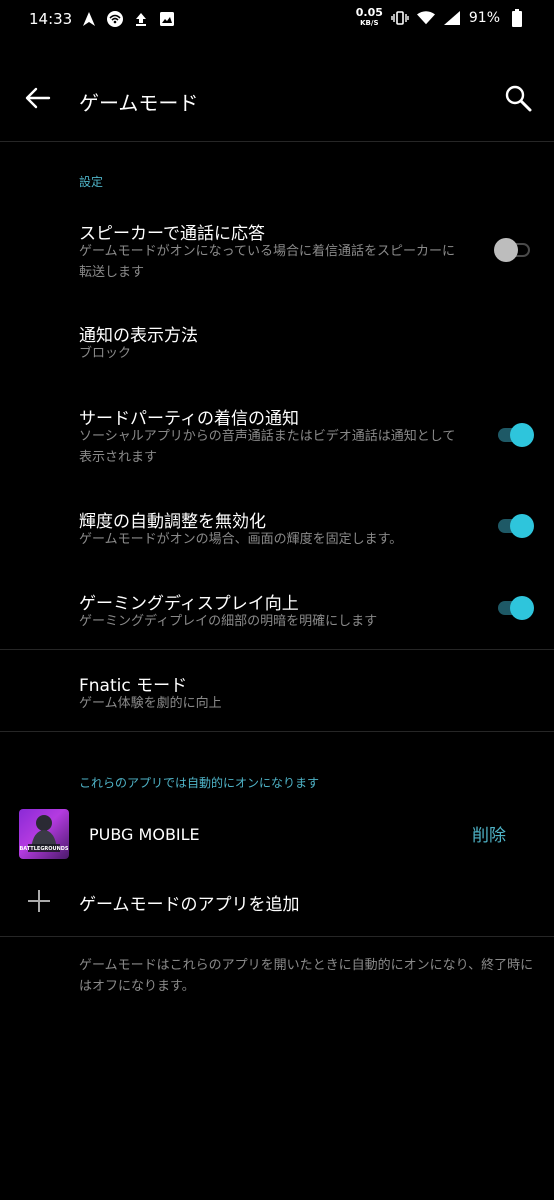 Image resolution: width=554 pixels, height=1200 pixels. I want to click on network-speed: 0.05 KB/S, so click(369, 16).